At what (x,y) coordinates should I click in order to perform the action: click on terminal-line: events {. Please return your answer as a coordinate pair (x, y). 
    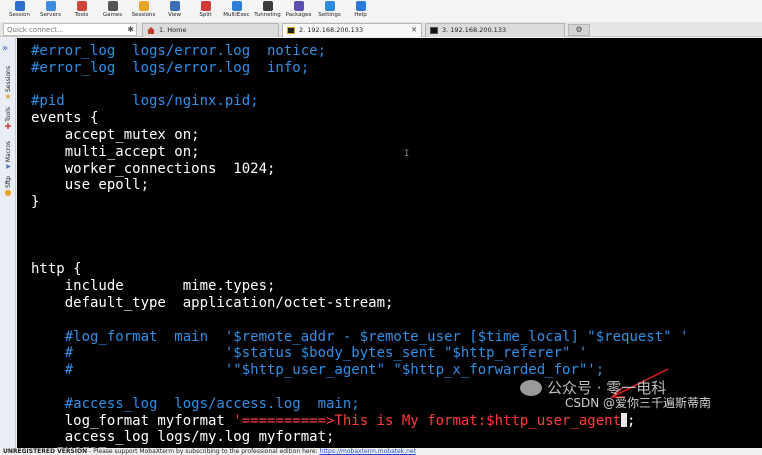
    Looking at the image, I should click on (359, 118).